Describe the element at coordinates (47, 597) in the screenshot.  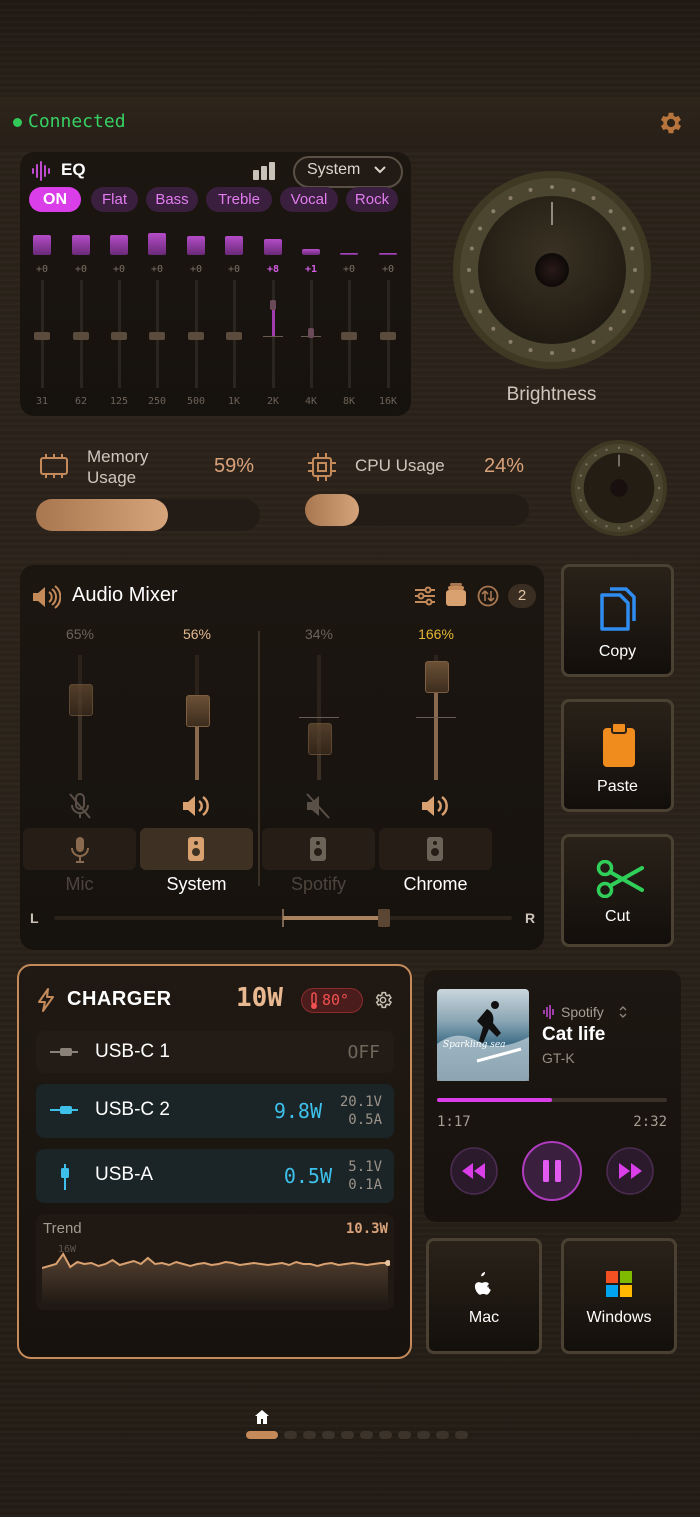
I see `speaker-icon` at that location.